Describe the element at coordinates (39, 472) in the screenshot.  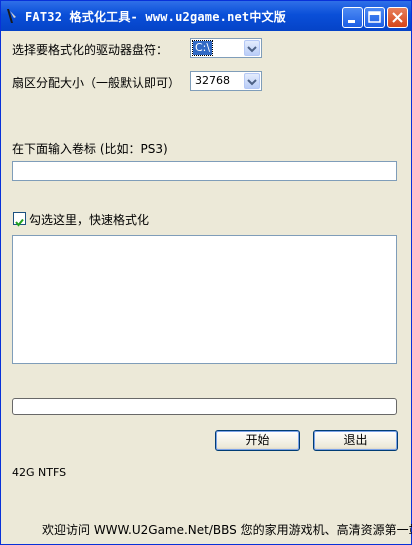
I see `disk-info-text: 42G NTFS` at that location.